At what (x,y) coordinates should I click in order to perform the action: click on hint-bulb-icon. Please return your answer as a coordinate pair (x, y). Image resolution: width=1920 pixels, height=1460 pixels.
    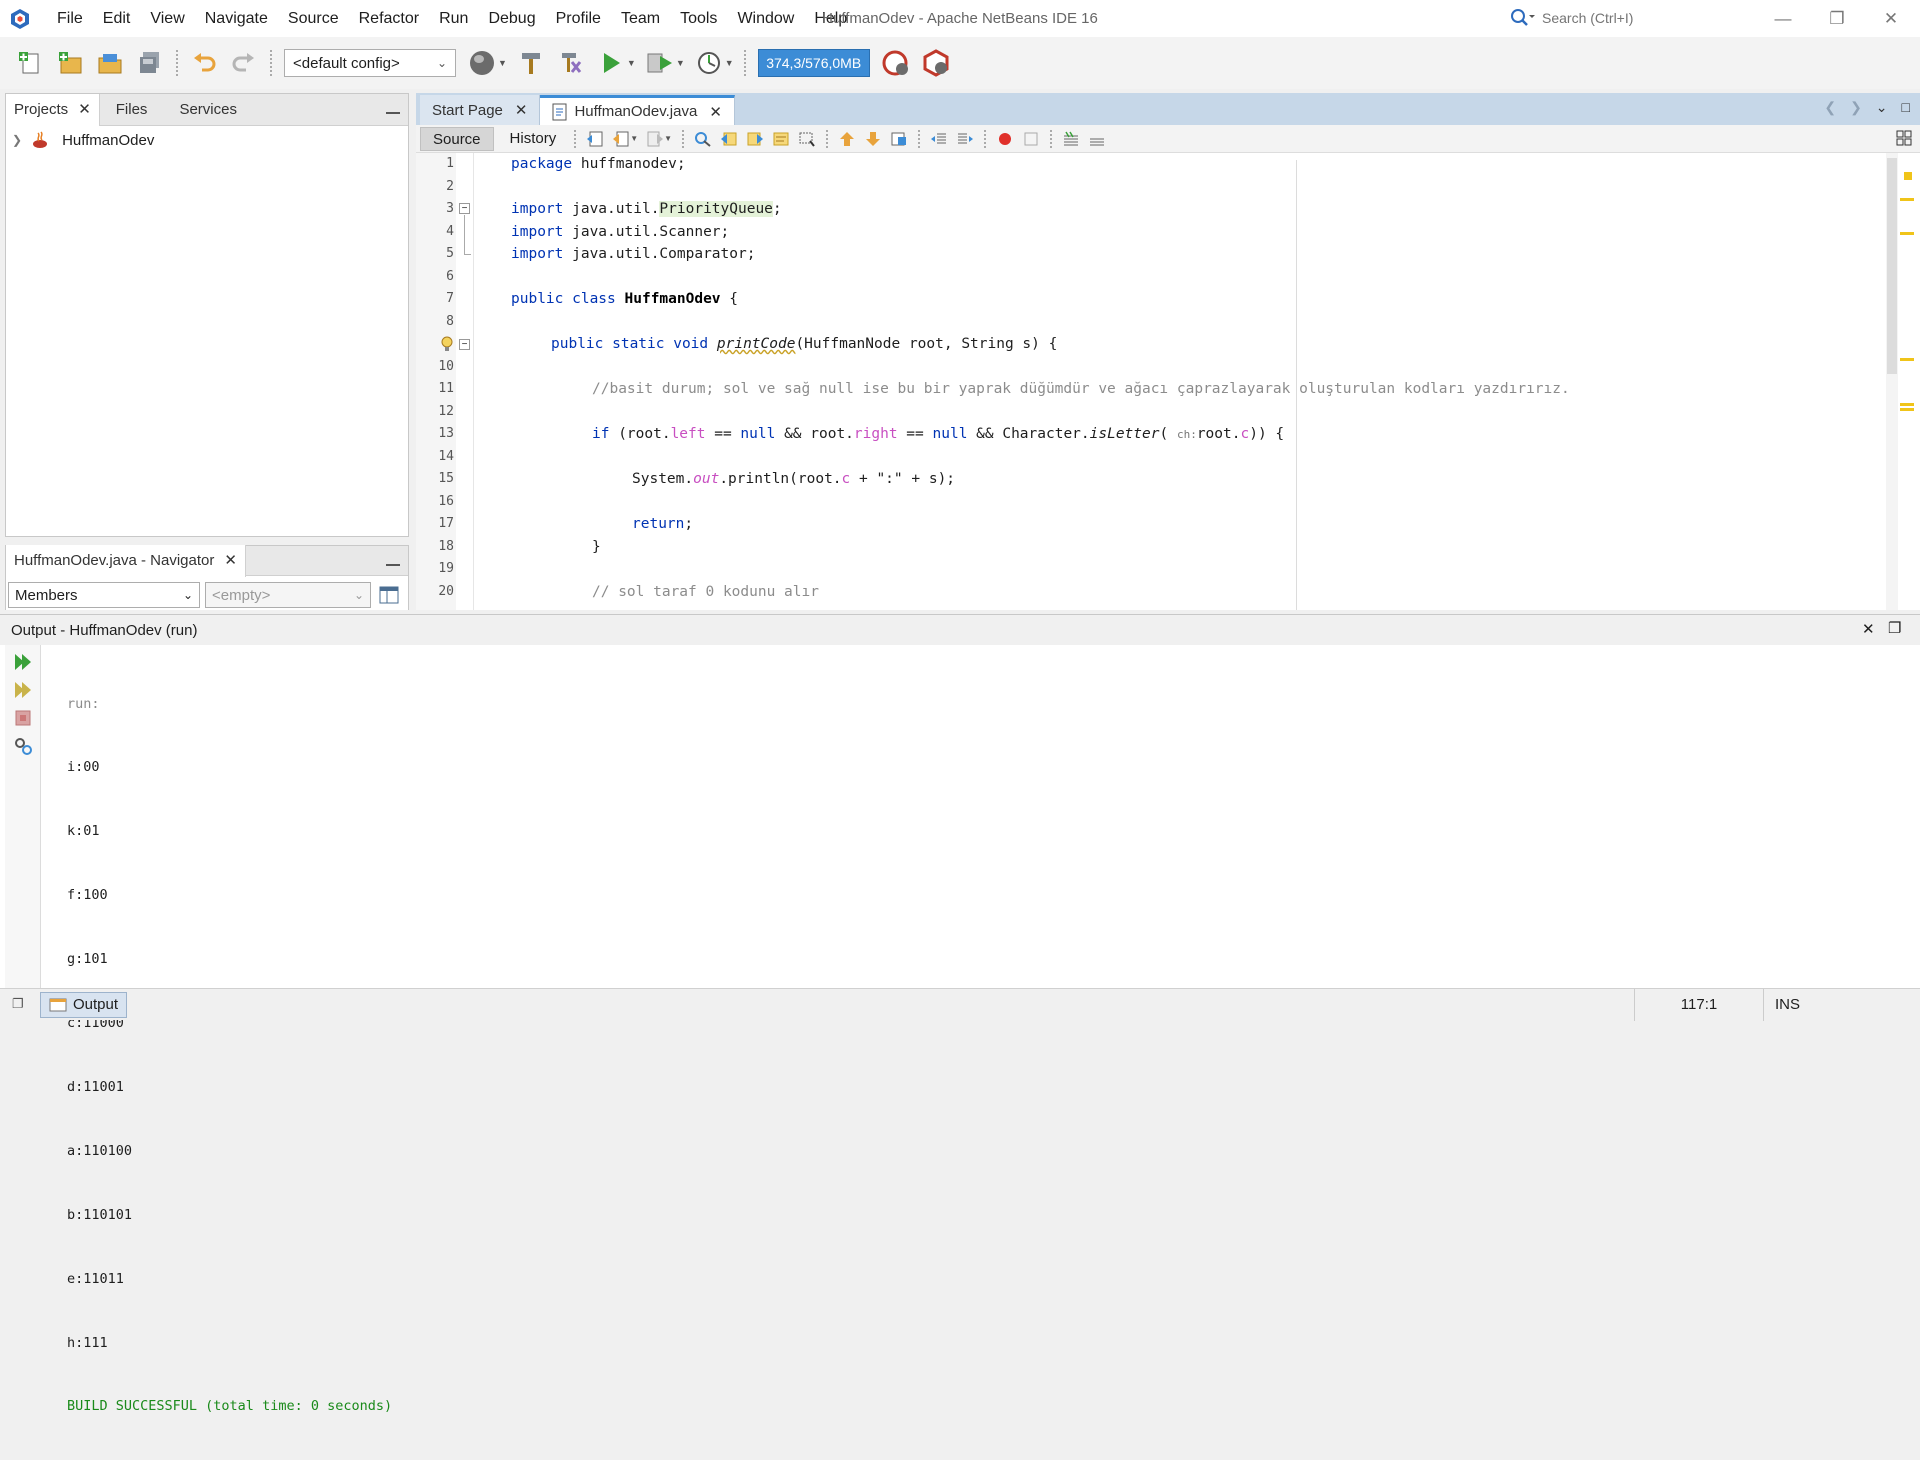
    Looking at the image, I should click on (447, 344).